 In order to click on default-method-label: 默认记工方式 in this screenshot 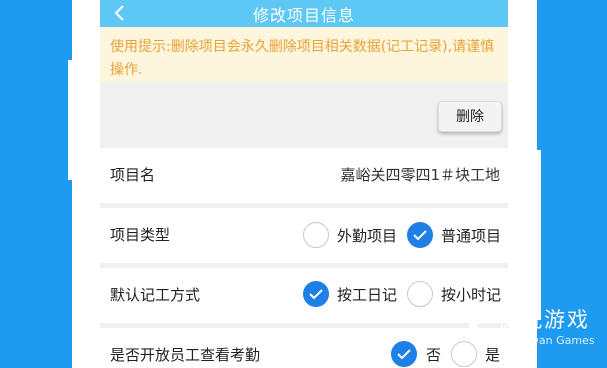, I will do `click(155, 295)`.